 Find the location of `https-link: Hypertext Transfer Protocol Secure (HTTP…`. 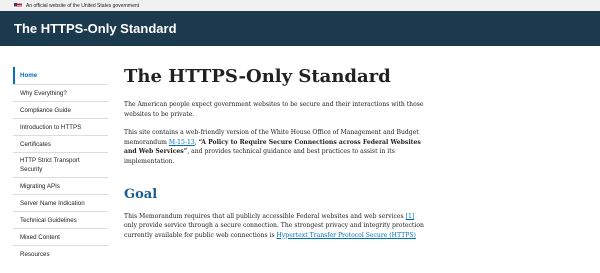

https-link: Hypertext Transfer Protocol Secure (HTTP… is located at coordinates (346, 235).